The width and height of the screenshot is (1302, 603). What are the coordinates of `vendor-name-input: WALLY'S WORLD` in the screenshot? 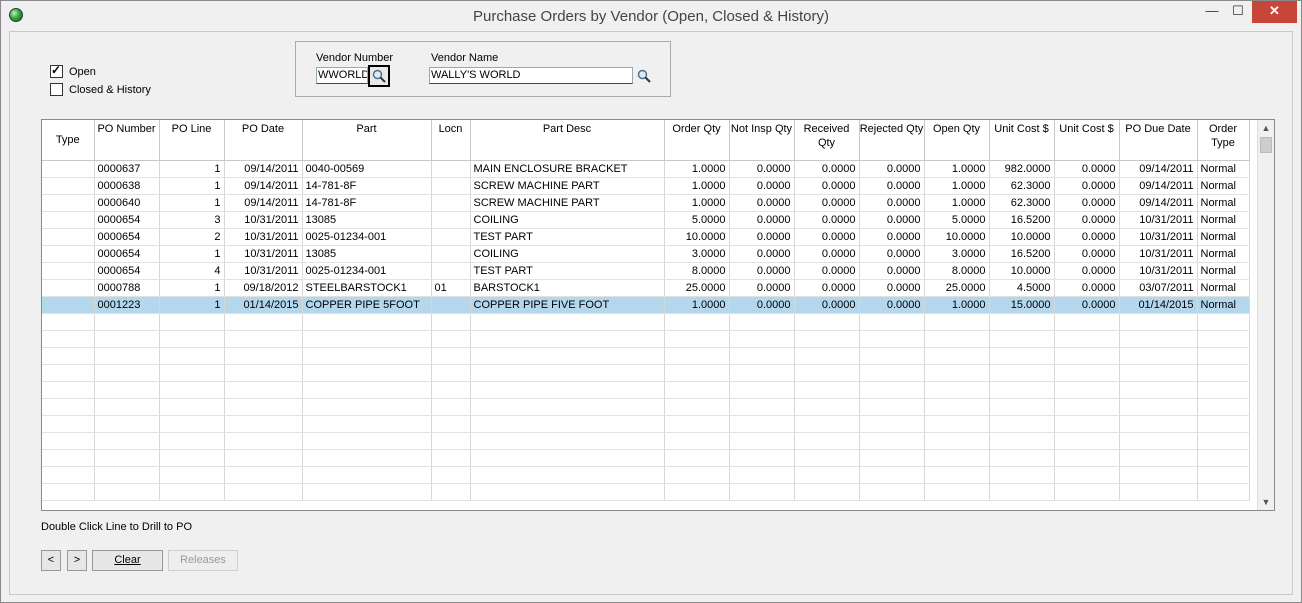 It's located at (531, 75).